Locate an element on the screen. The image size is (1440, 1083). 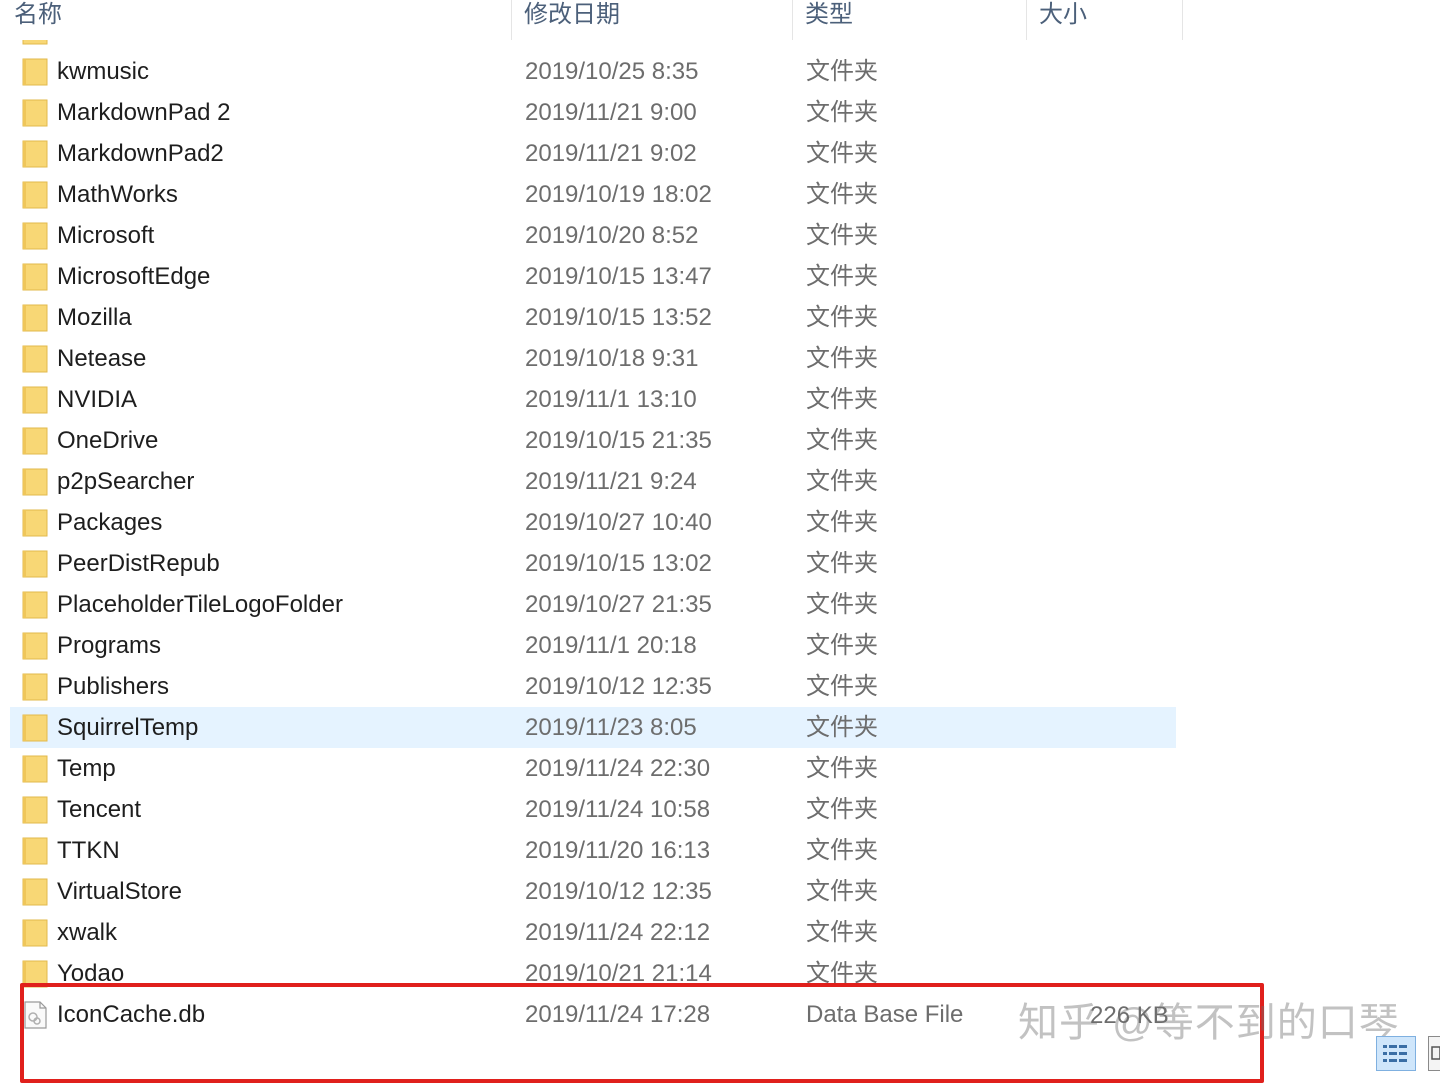
item-name: MathWorks is located at coordinates (117, 194).